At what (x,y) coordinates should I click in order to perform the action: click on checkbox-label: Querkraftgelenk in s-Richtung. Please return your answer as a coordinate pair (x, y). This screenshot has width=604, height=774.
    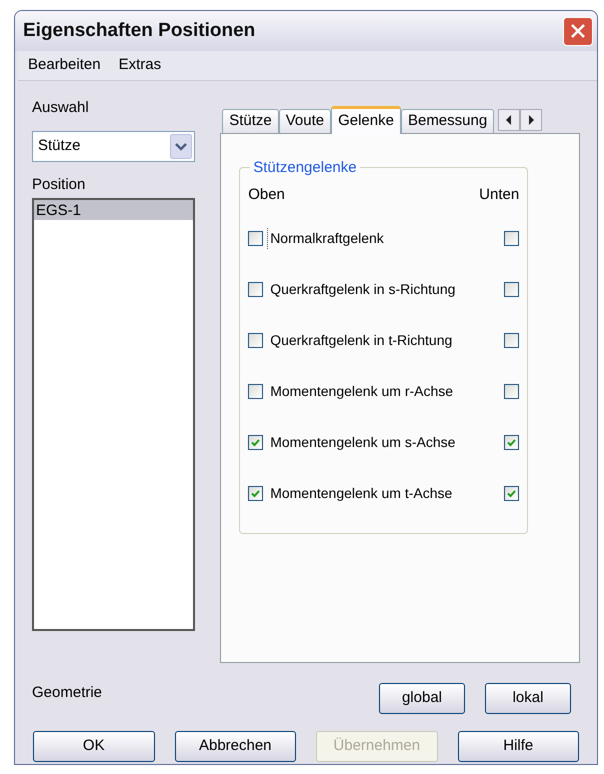
    Looking at the image, I should click on (362, 289).